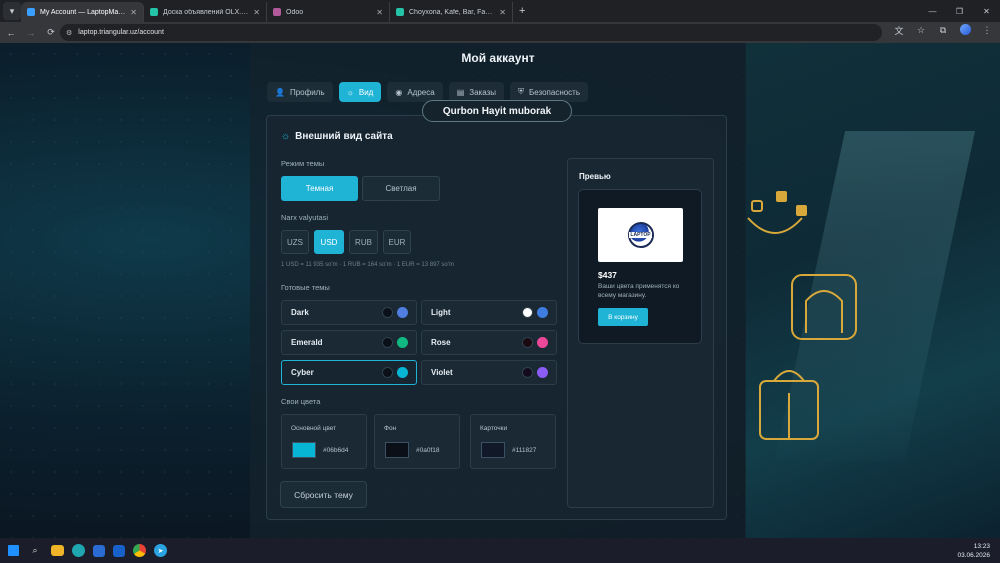  What do you see at coordinates (921, 30) in the screenshot?
I see `bookmark-star-icon: ☆` at bounding box center [921, 30].